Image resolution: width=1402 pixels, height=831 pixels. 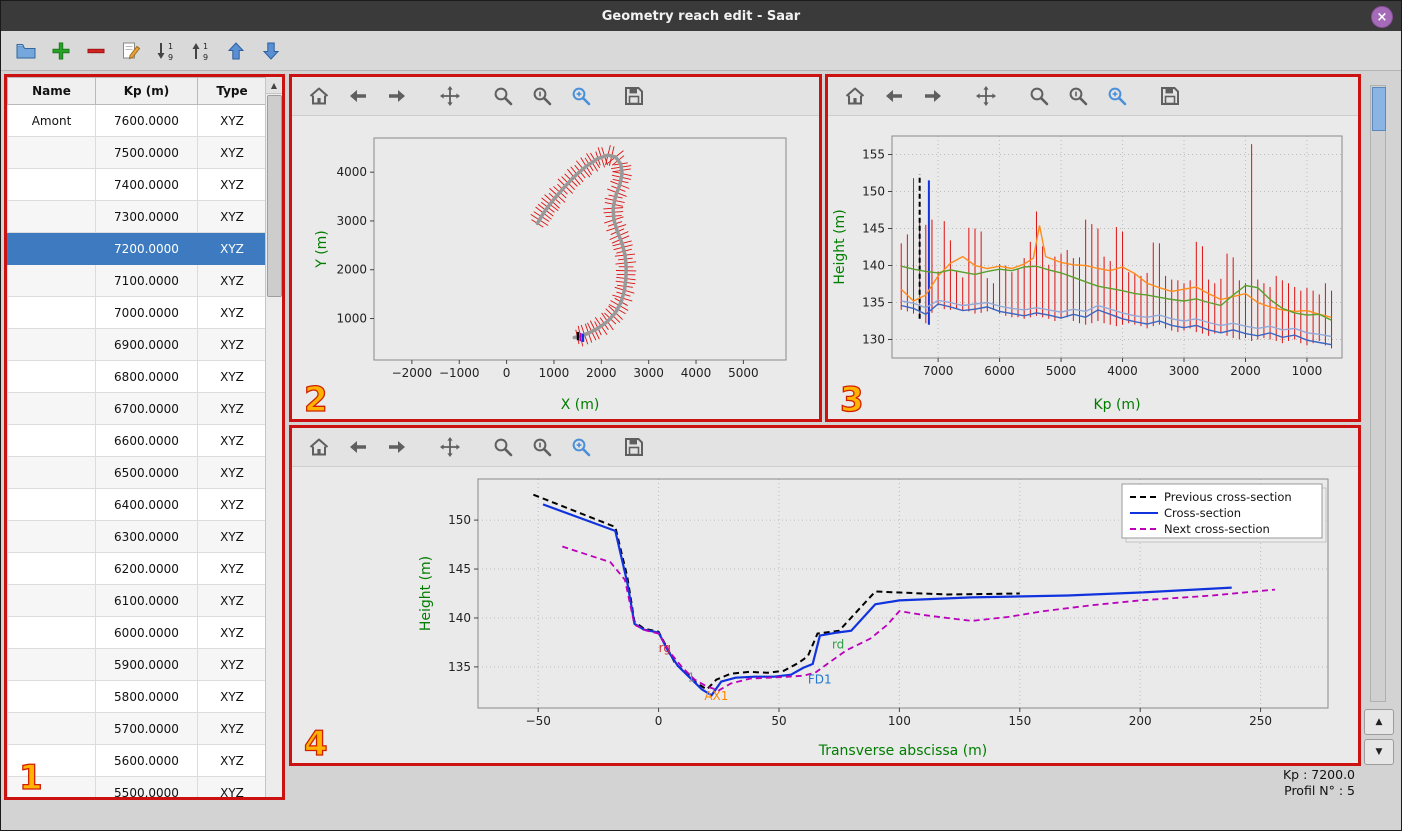 I want to click on table-row: 6800.0000 XYZ, so click(x=137, y=376).